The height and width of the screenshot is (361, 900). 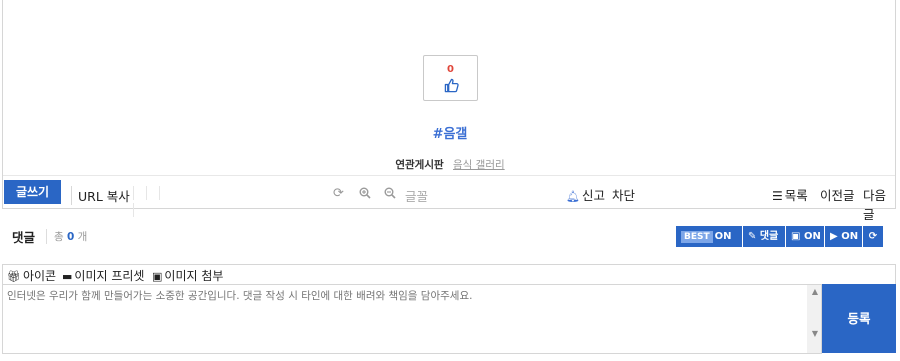 I want to click on comments-total-prefix: 총, so click(x=59, y=237).